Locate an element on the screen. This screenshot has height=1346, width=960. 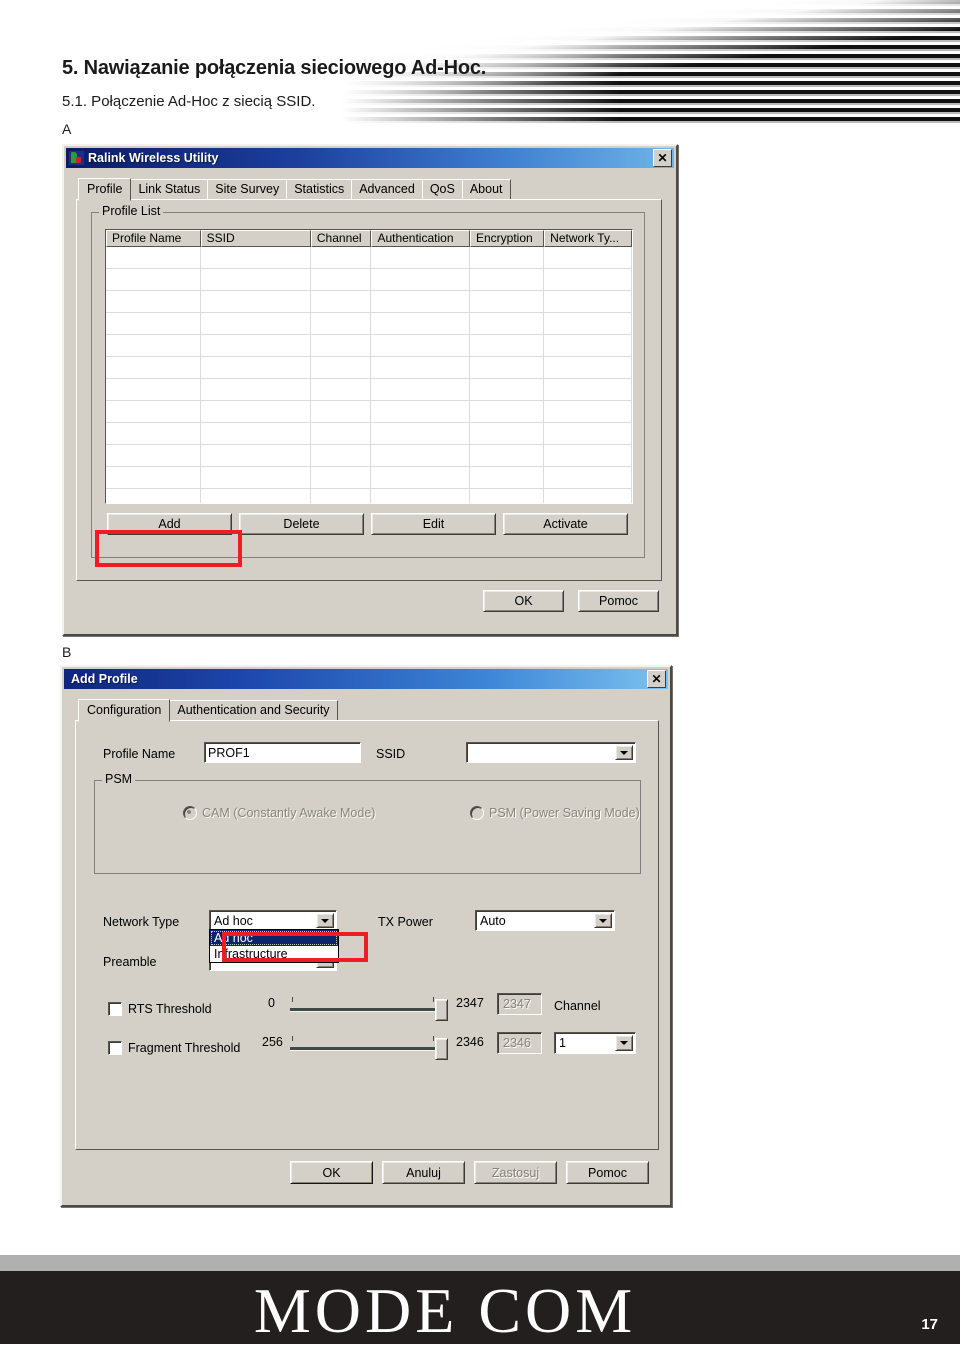
activate-button: Activate is located at coordinates (565, 524).